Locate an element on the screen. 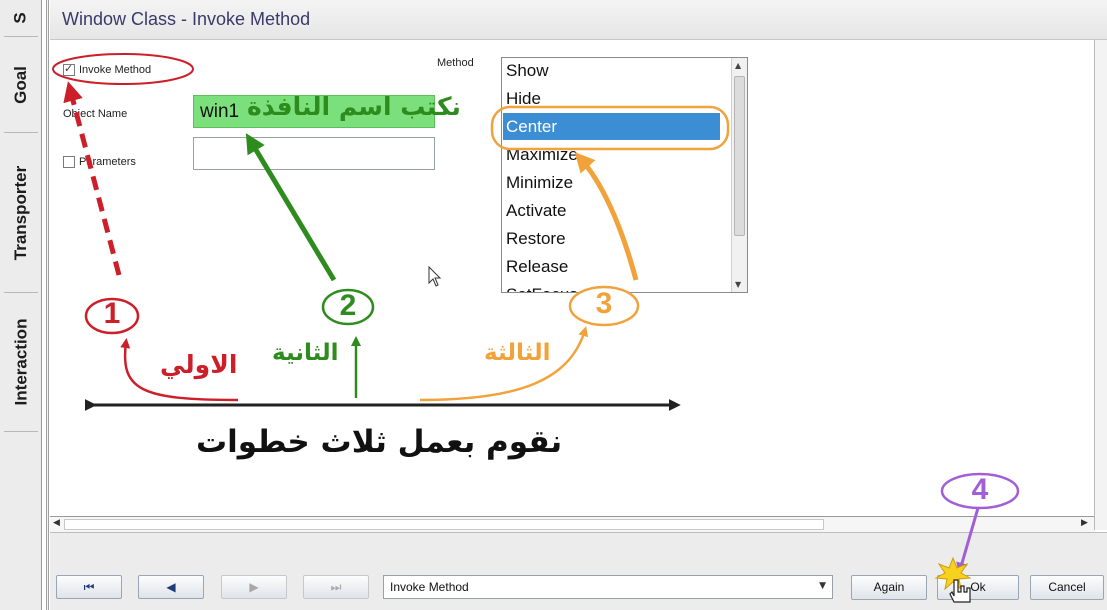  side-tab-goal: Goal is located at coordinates (21, 84).